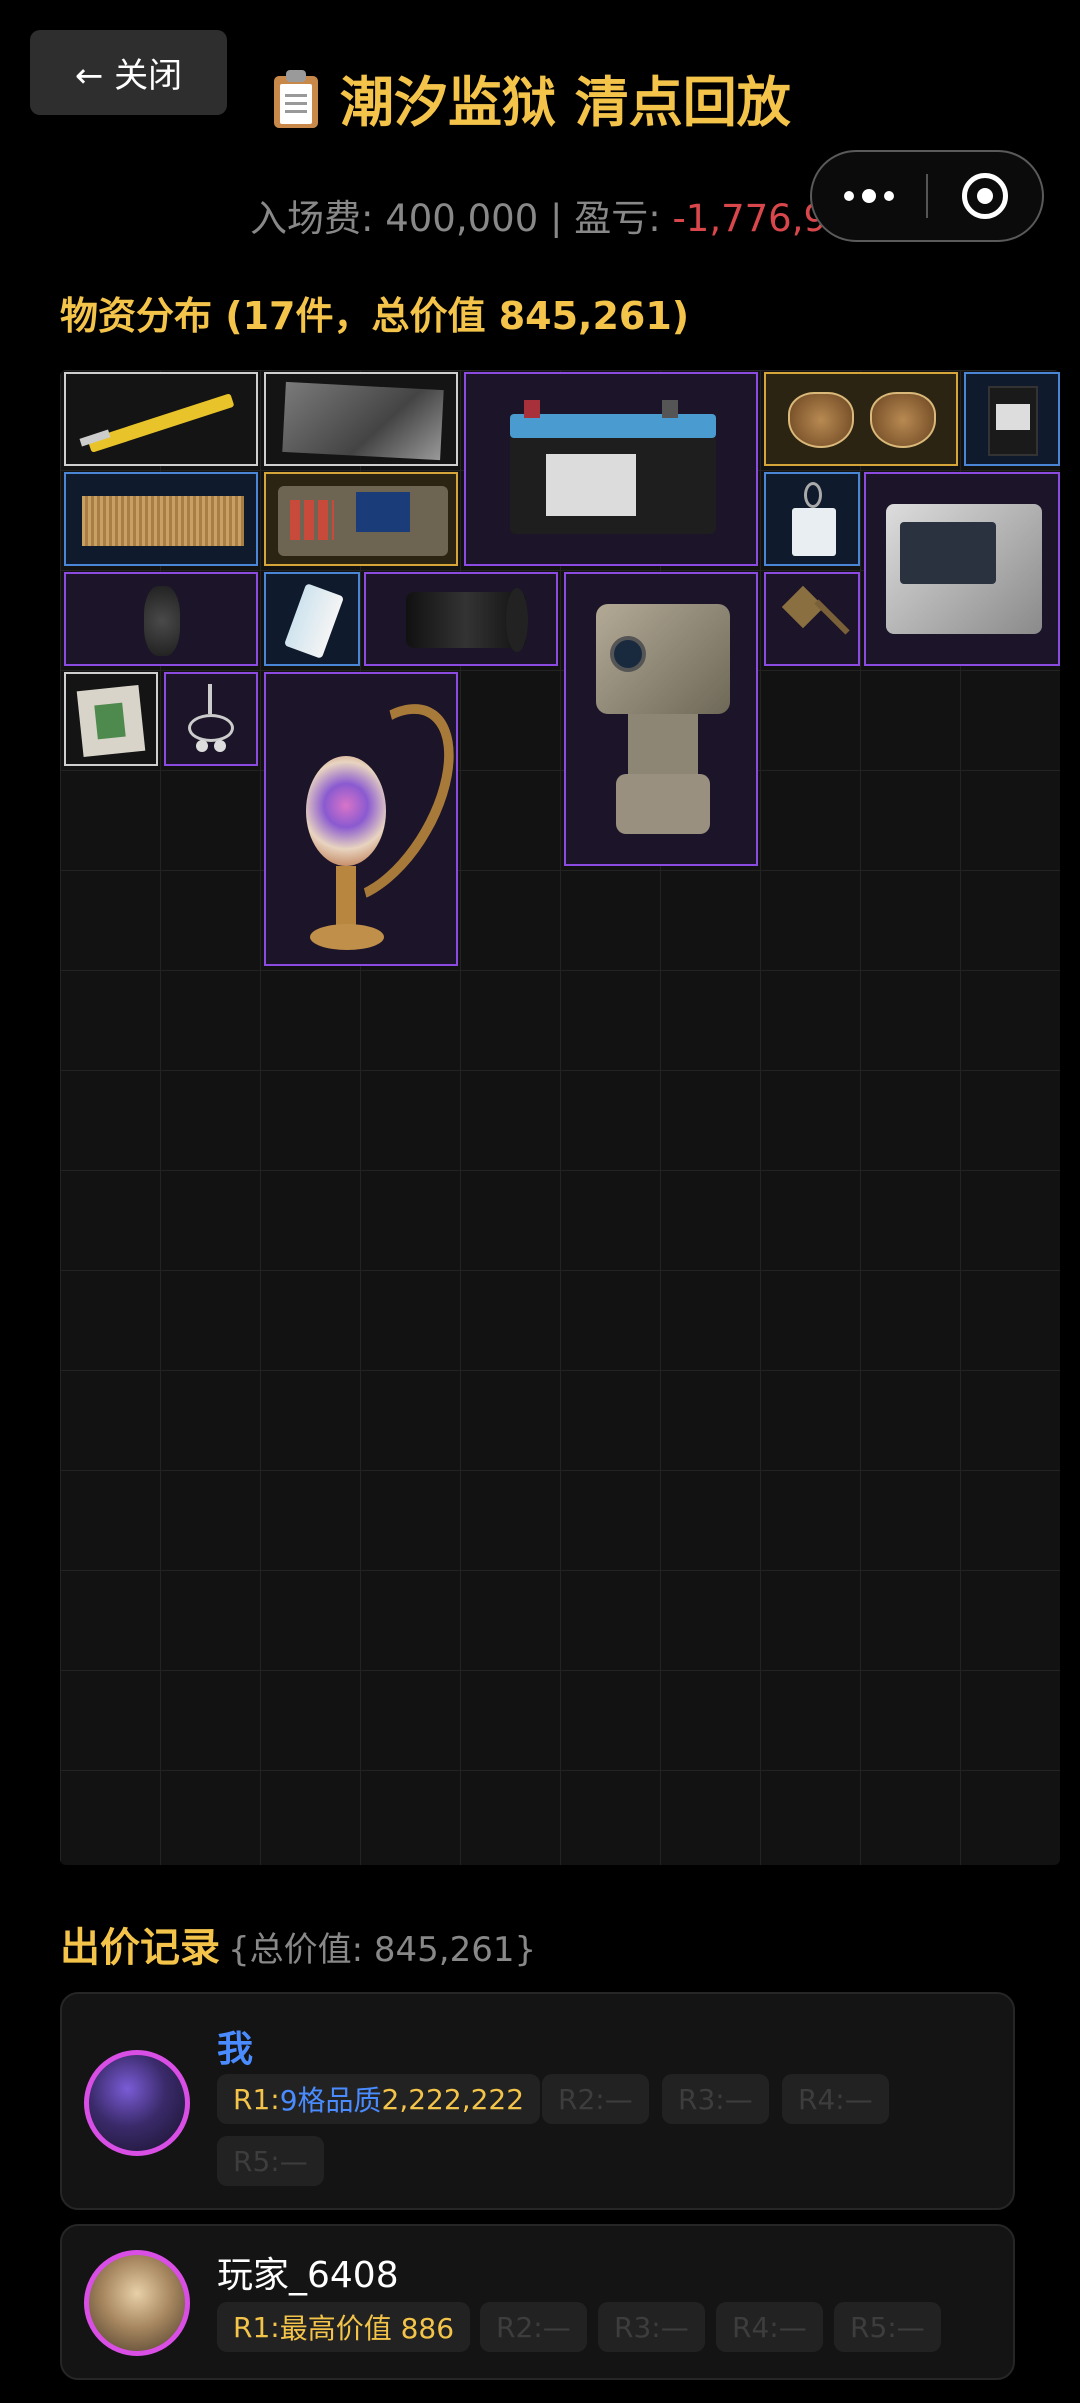  Describe the element at coordinates (661, 719) in the screenshot. I see `item-thermal-camera` at that location.